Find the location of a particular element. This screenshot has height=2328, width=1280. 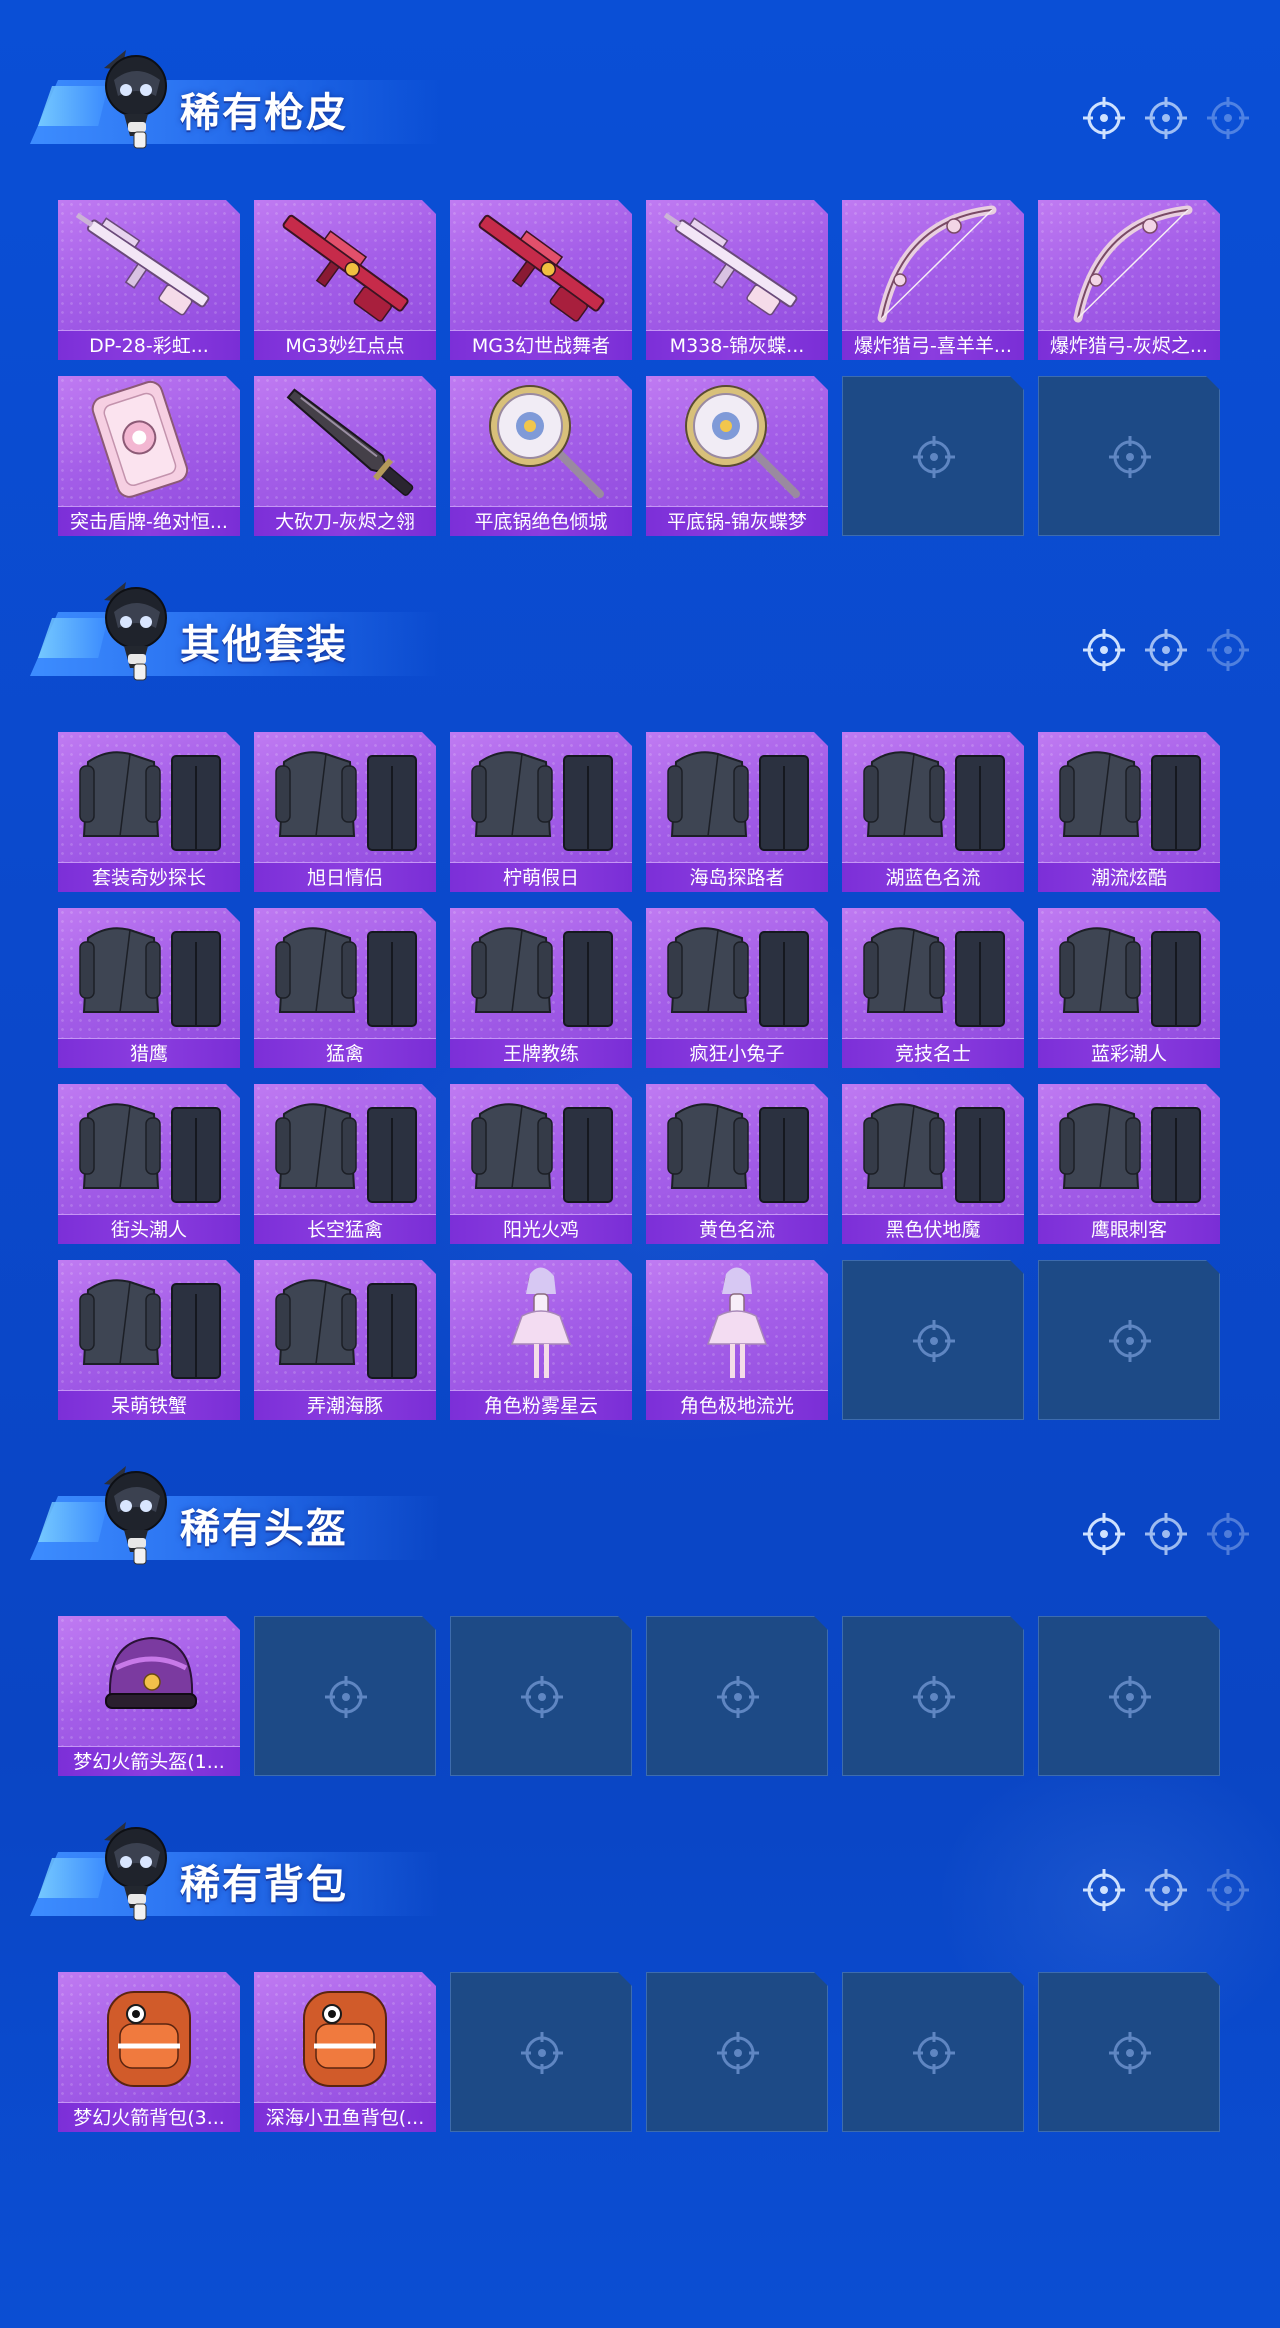

item-name: 大砍刀-灰烬之翎 is located at coordinates (345, 521).